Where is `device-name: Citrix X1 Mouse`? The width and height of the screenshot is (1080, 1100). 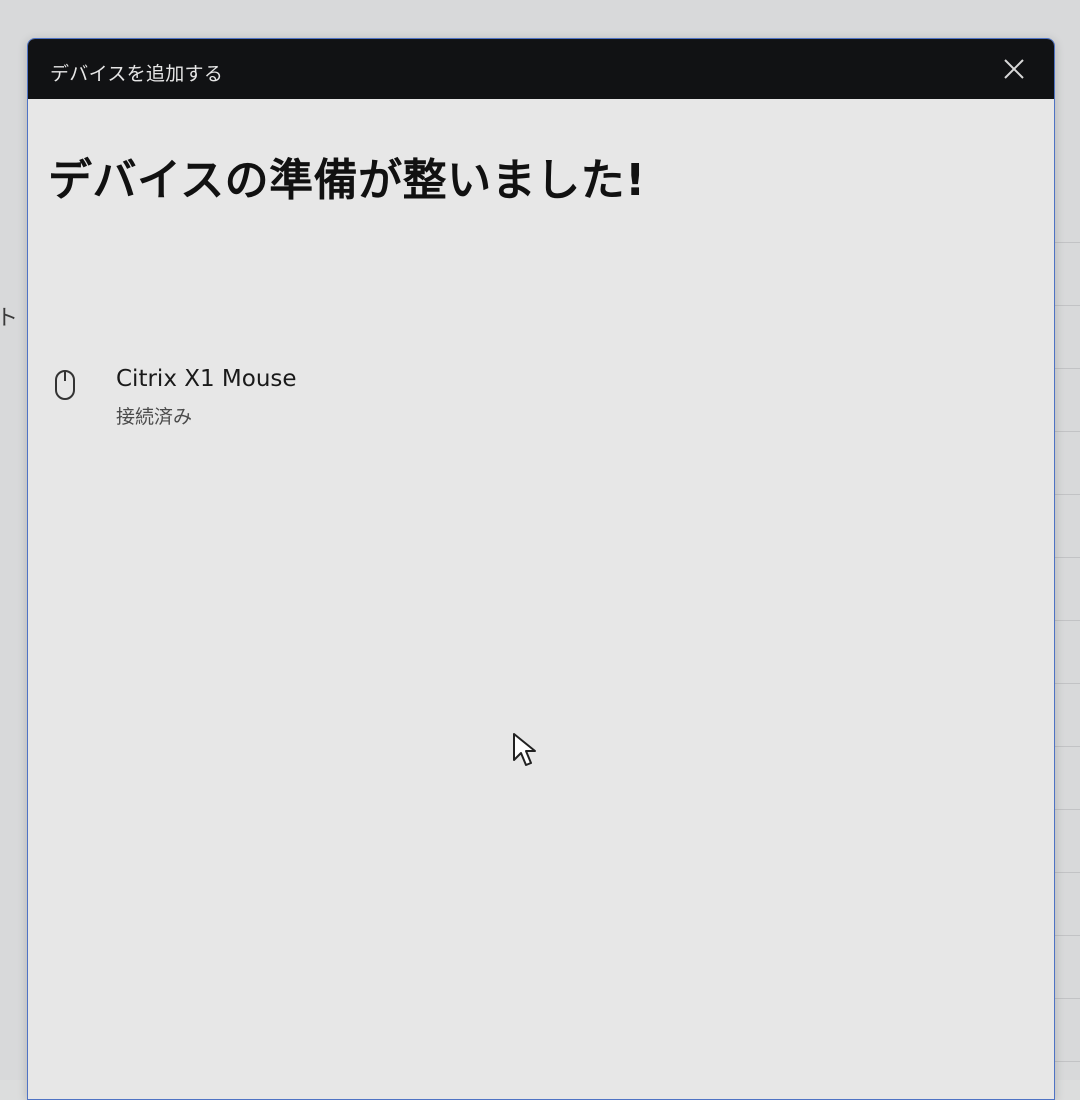 device-name: Citrix X1 Mouse is located at coordinates (206, 379).